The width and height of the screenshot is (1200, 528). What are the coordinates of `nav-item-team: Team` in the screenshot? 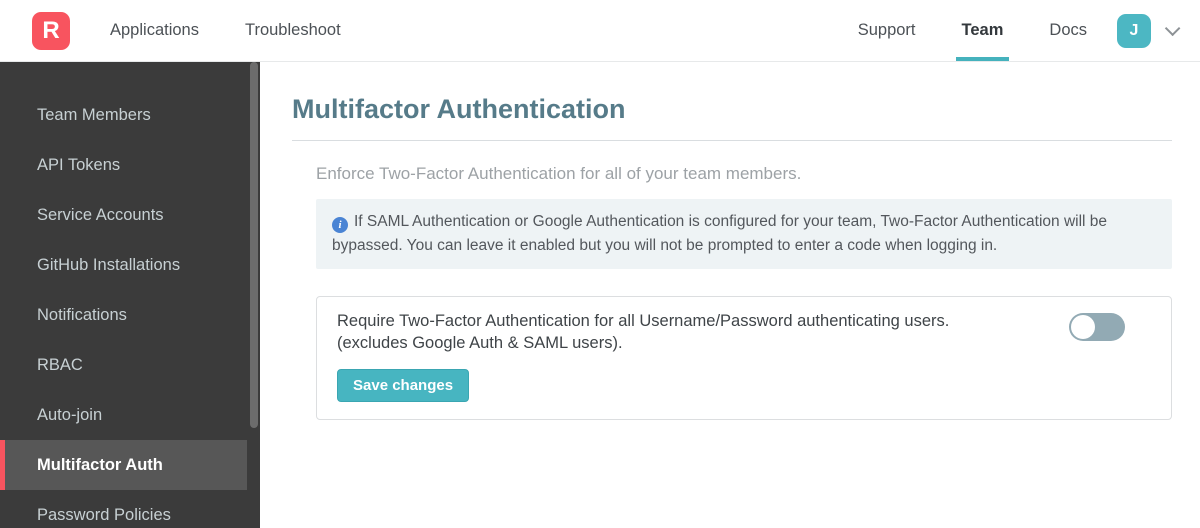 It's located at (982, 30).